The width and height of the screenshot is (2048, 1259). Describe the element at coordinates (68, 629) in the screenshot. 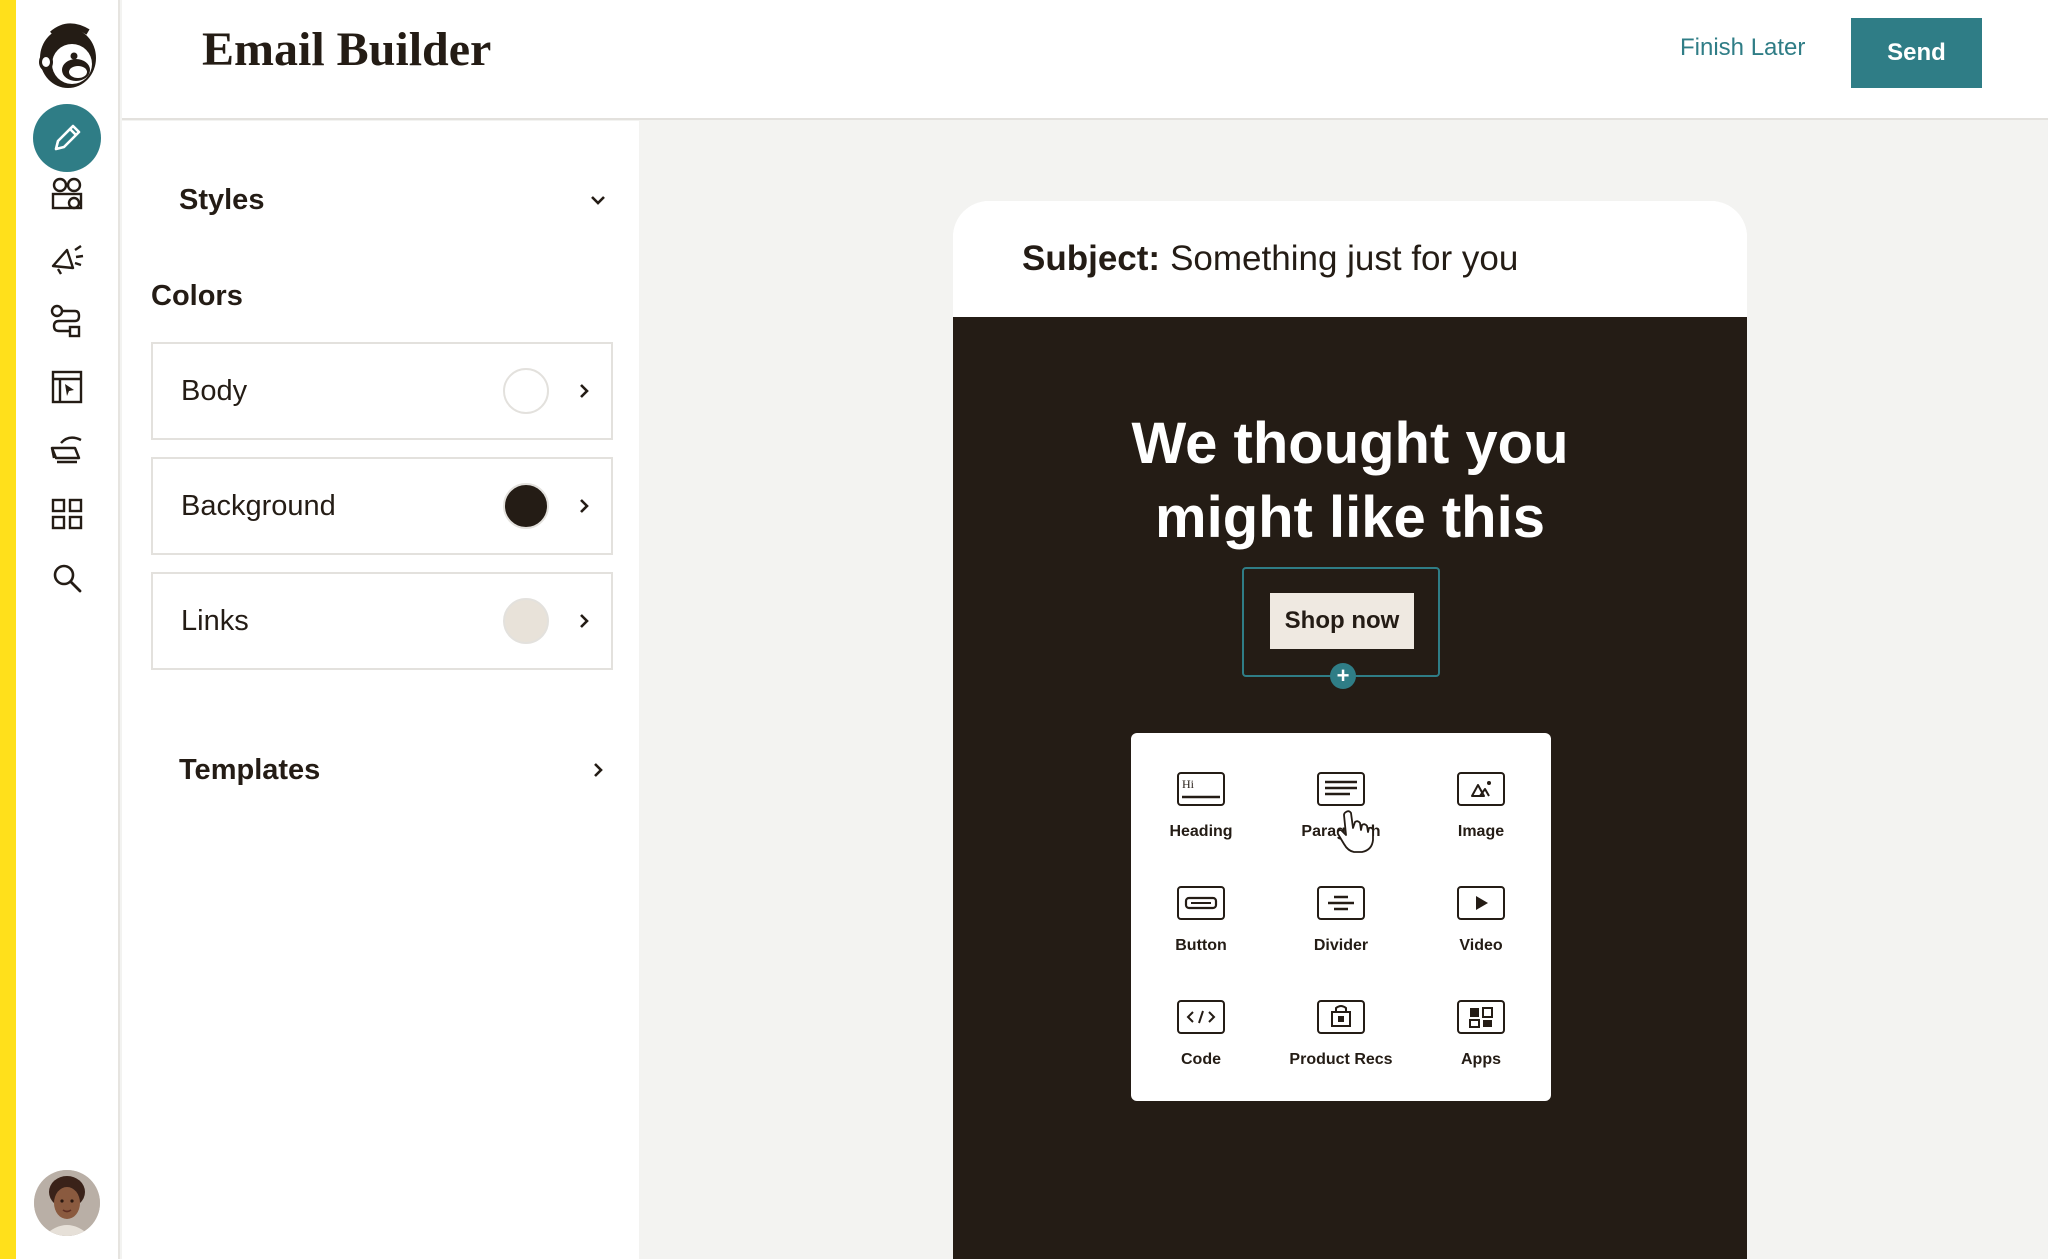

I see `main-nav-rail` at that location.